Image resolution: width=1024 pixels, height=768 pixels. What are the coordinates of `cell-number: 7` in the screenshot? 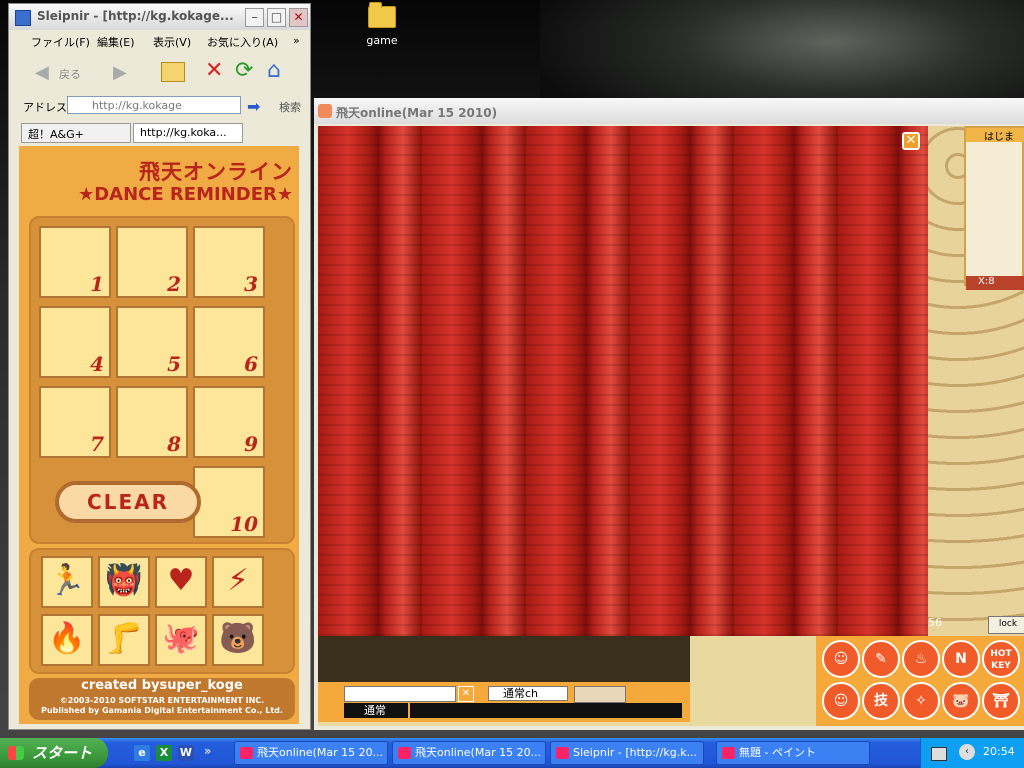 It's located at (97, 444).